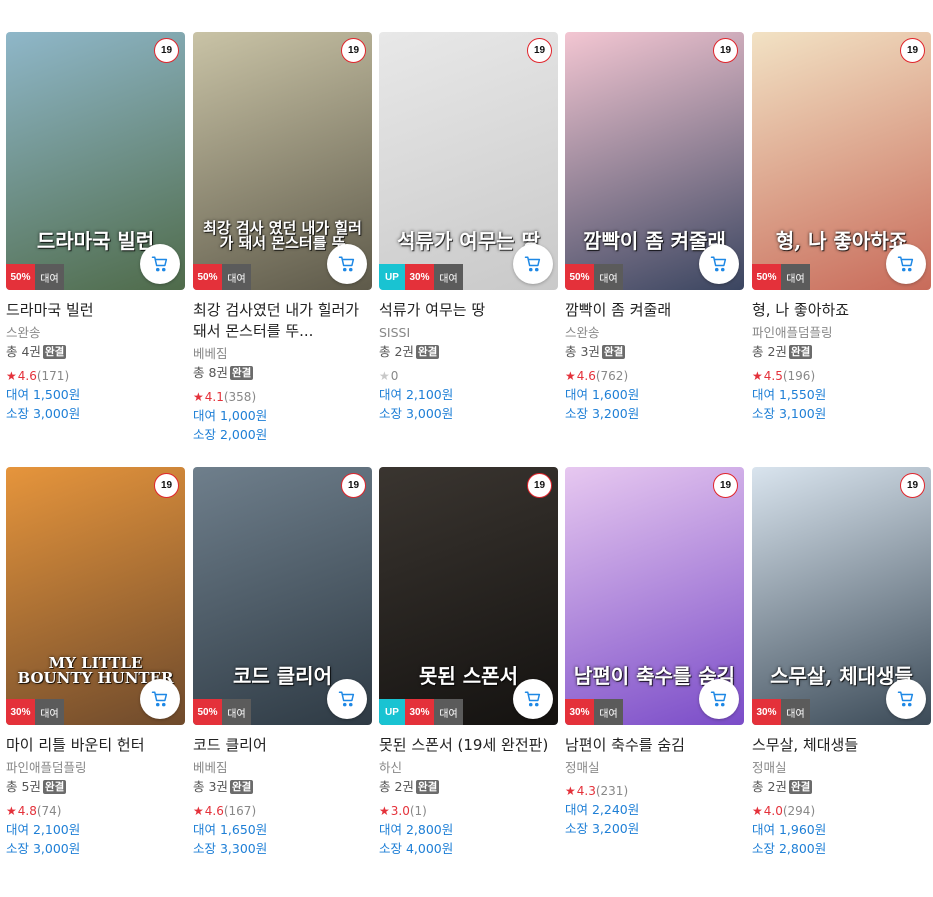  Describe the element at coordinates (841, 310) in the screenshot. I see `book-title: 형, 나 좋아하죠` at that location.